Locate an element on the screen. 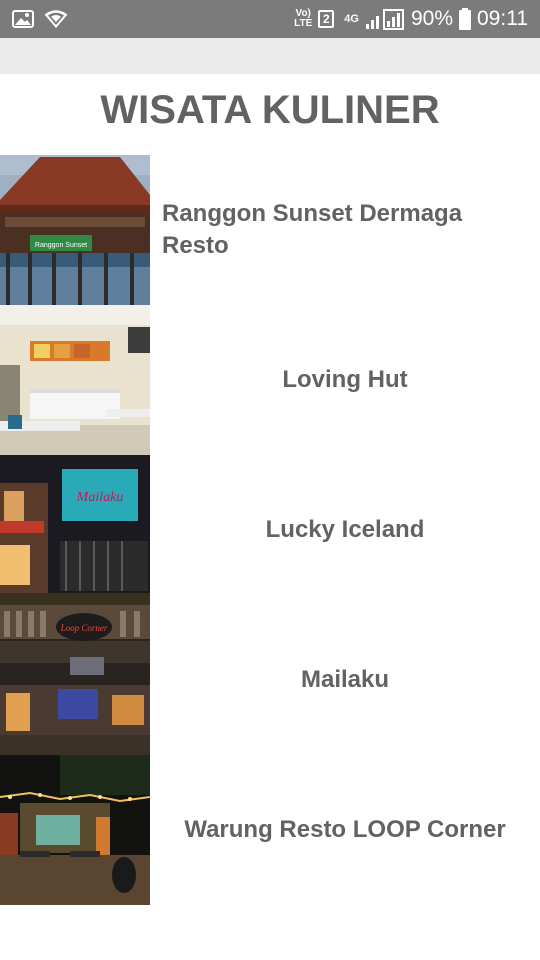 The width and height of the screenshot is (540, 960). restaurant-name: Loving Hut is located at coordinates (345, 379).